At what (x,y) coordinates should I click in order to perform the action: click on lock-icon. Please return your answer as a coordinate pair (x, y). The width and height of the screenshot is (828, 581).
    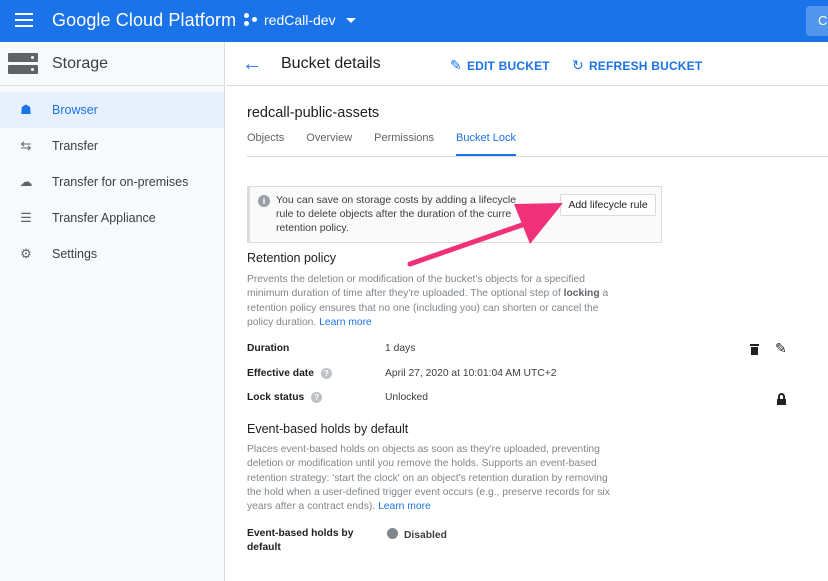
    Looking at the image, I should click on (781, 399).